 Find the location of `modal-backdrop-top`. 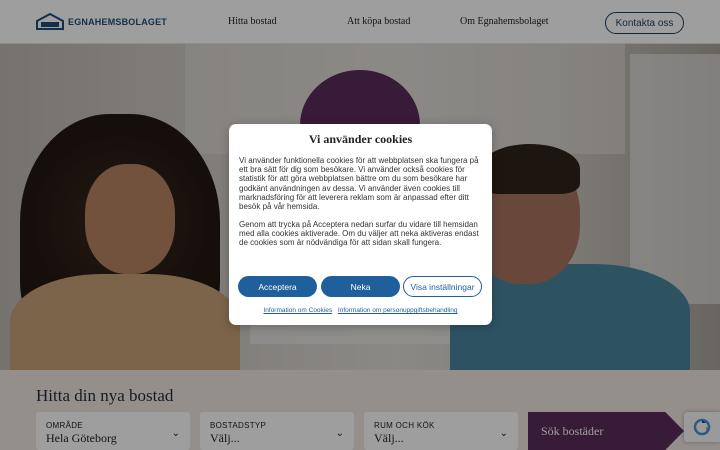

modal-backdrop-top is located at coordinates (360, 22).